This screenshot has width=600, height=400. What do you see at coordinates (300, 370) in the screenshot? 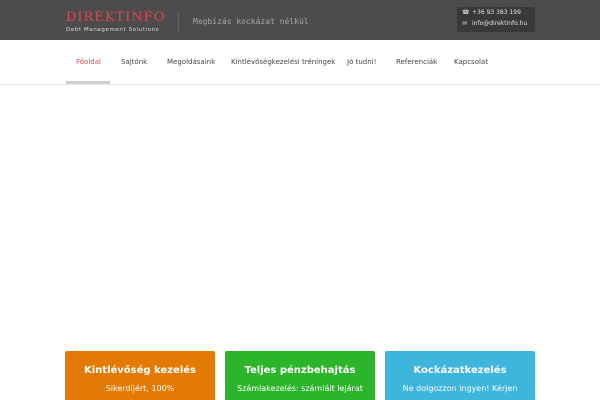
I see `card-title: Teljes pénzbehajtás` at bounding box center [300, 370].